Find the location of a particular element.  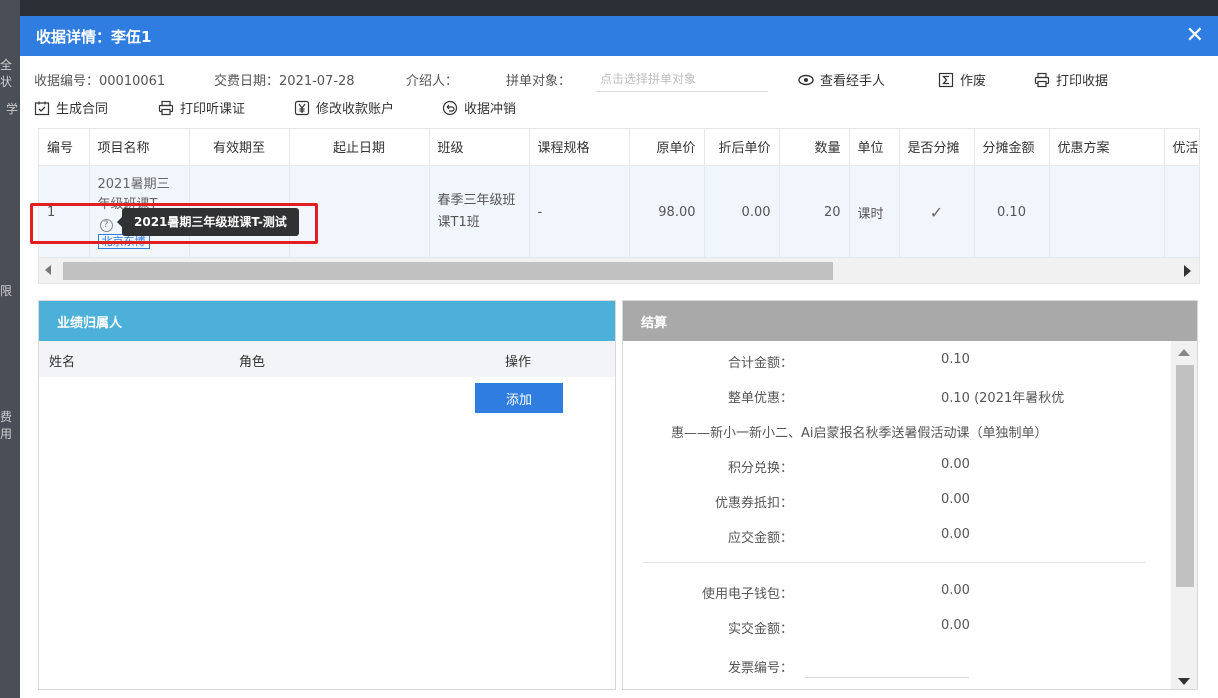

cell-unit: 课时 is located at coordinates (874, 212).